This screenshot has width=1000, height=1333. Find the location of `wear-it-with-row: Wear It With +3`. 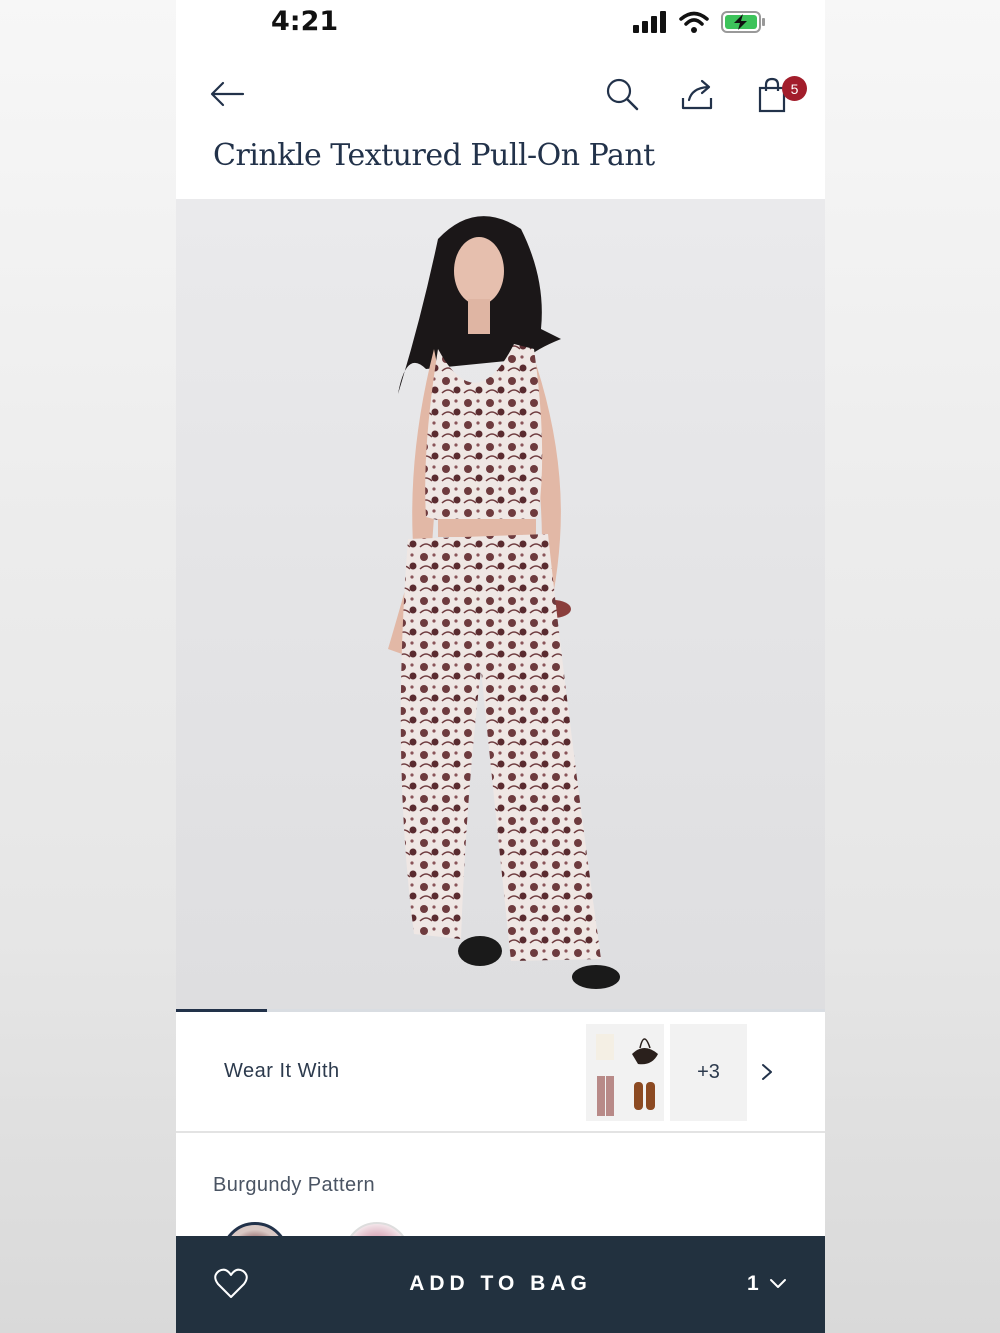

wear-it-with-row: Wear It With +3 is located at coordinates (500, 1072).